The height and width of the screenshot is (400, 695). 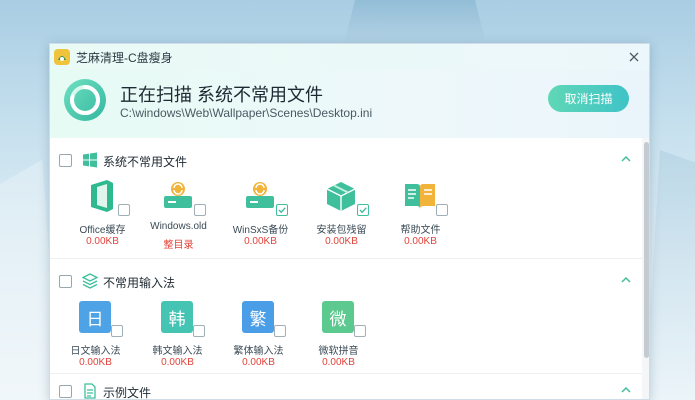 I want to click on korean-ime-icon: 韩, so click(x=177, y=317).